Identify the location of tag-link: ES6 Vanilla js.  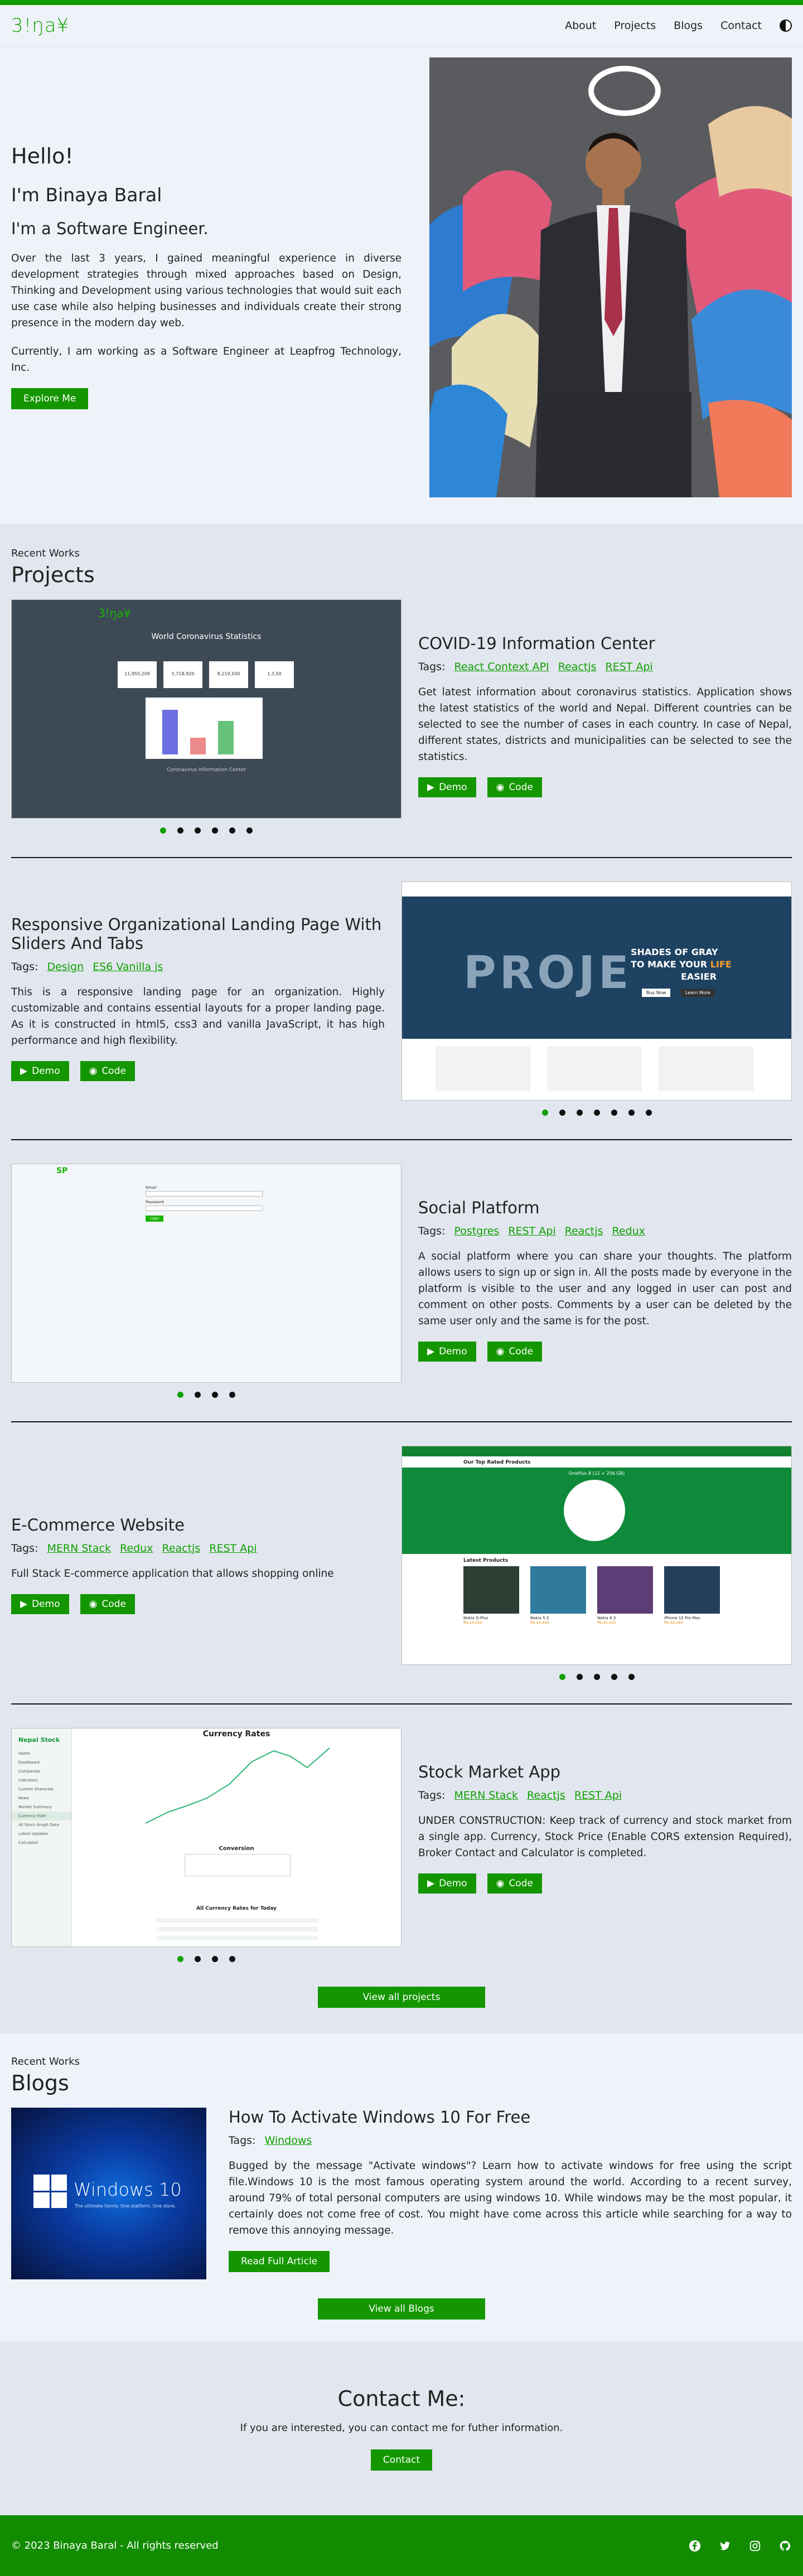
(128, 967).